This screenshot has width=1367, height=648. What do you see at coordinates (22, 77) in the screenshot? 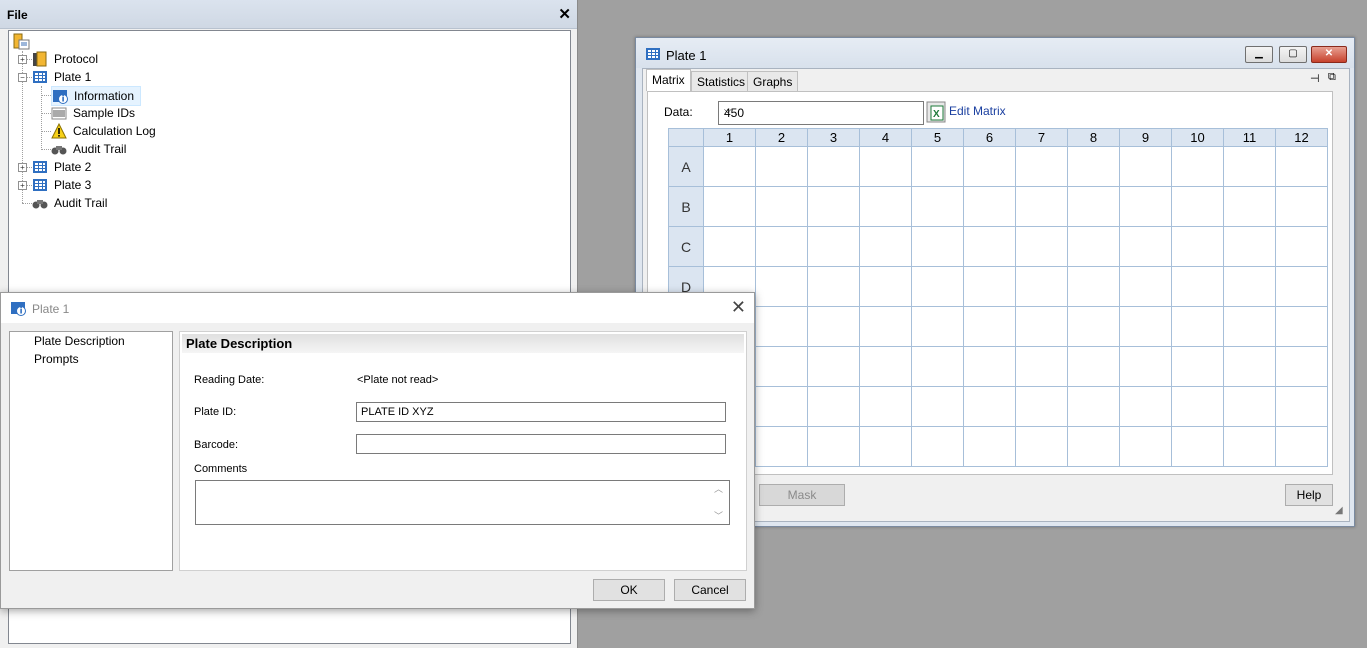
I see `collapse-plate-1-toggle: −` at bounding box center [22, 77].